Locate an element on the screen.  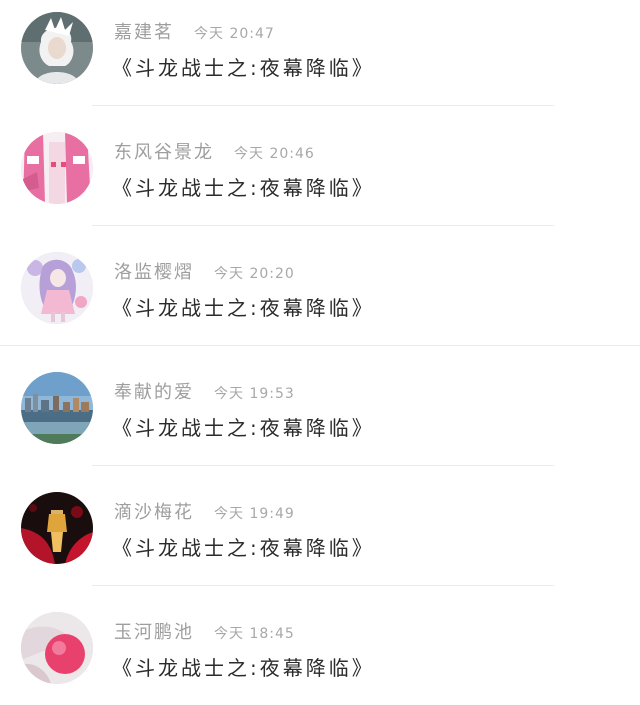
user-name: 玉河鹏池 is located at coordinates (154, 631).